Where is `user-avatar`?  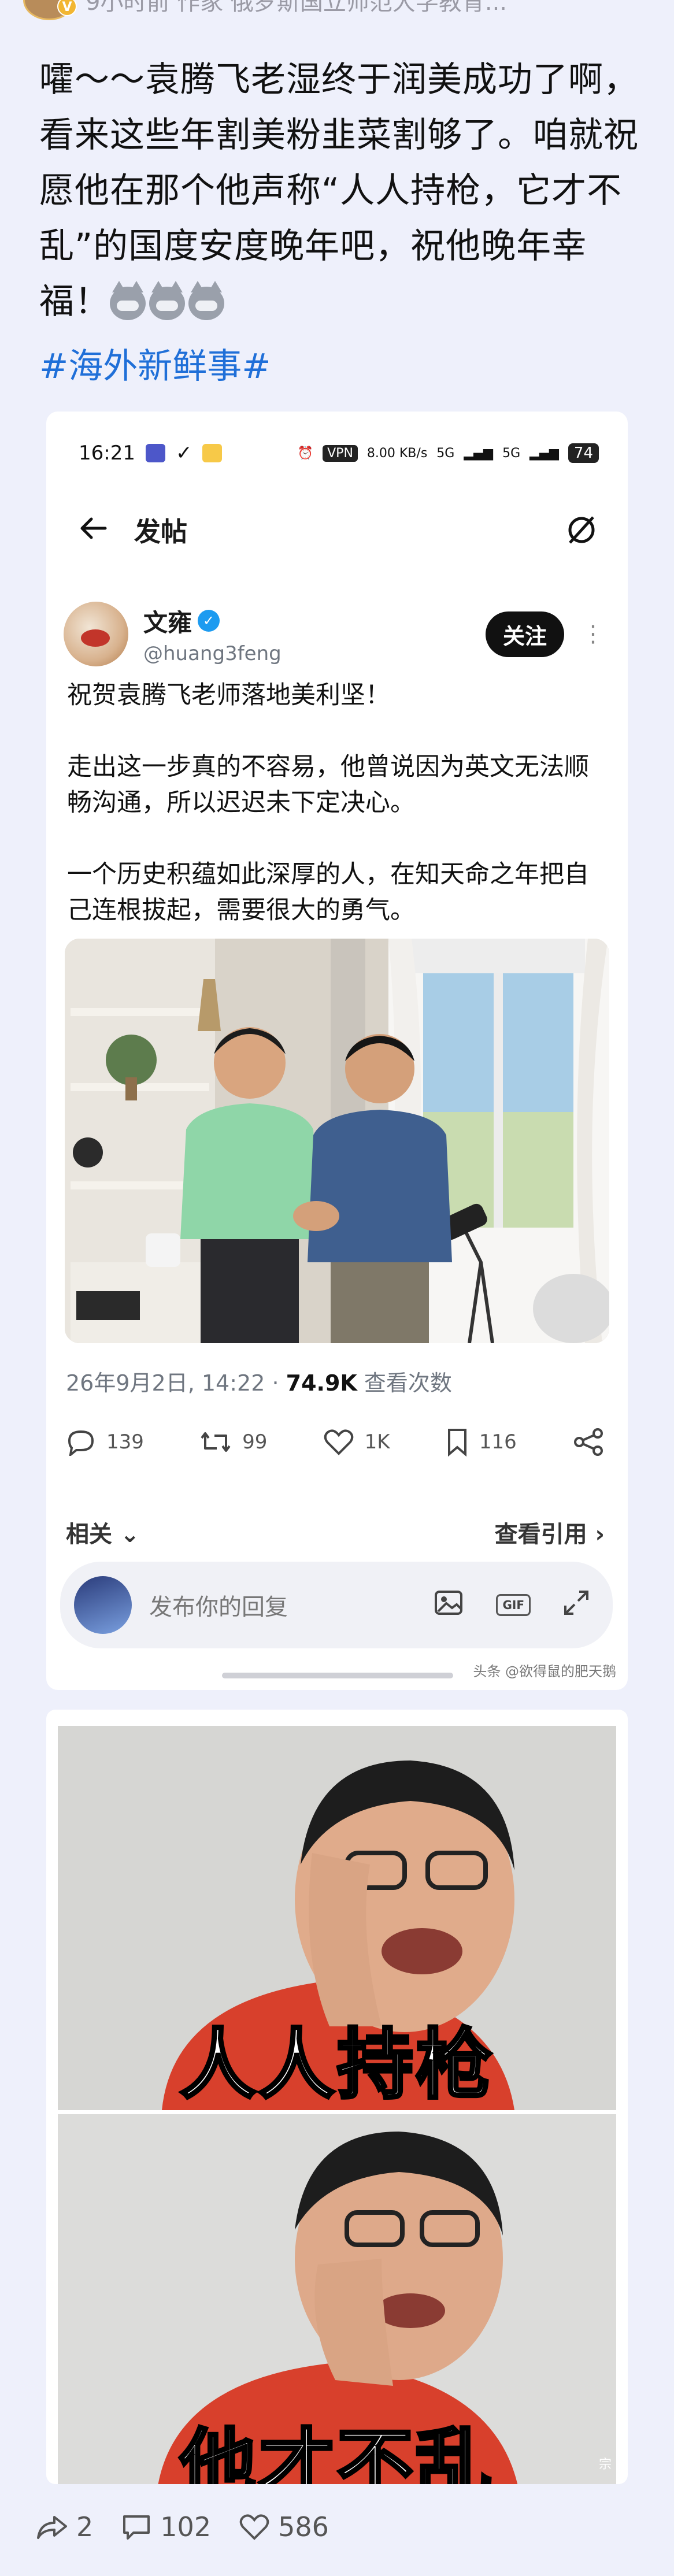 user-avatar is located at coordinates (103, 1605).